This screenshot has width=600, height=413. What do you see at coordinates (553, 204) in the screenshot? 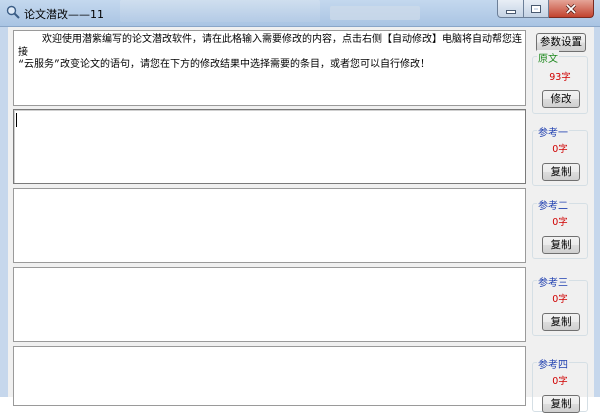
I see `group-label-reference-2: 参考二` at bounding box center [553, 204].